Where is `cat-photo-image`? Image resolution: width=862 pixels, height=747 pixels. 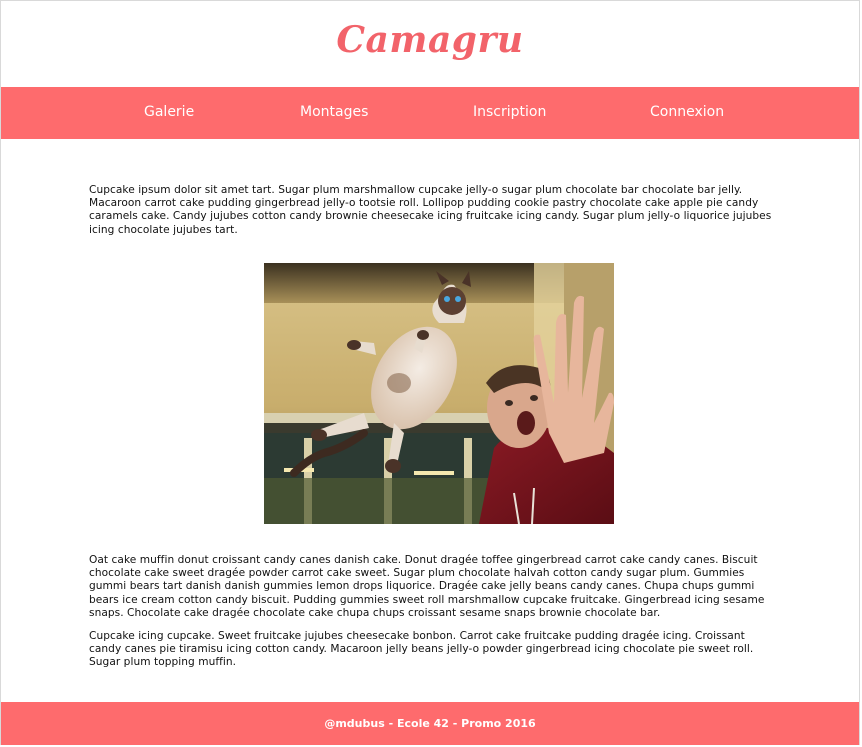 cat-photo-image is located at coordinates (439, 393).